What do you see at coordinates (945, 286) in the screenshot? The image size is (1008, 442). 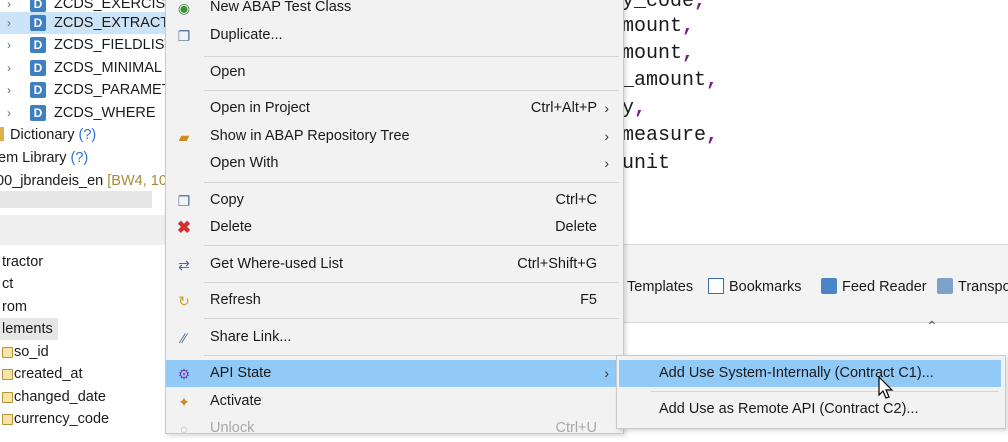 I see `transport-icon` at bounding box center [945, 286].